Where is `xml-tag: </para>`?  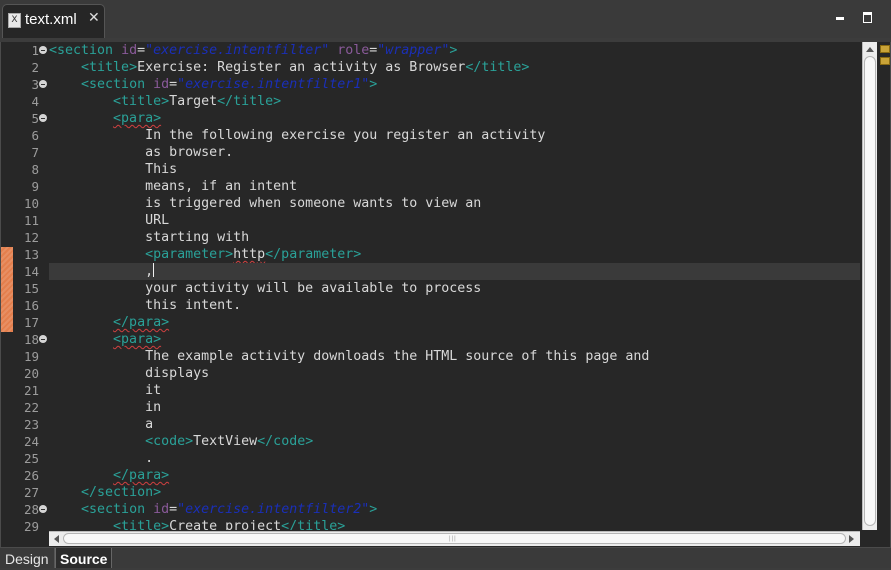
xml-tag: </para> is located at coordinates (141, 322).